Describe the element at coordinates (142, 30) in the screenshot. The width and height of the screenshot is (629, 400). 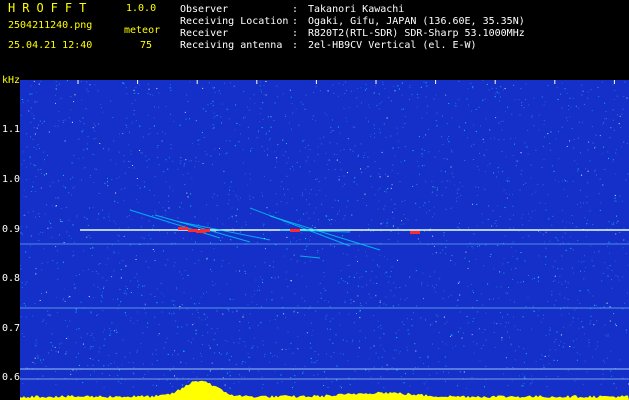
I see `meteor-label: meteor` at that location.